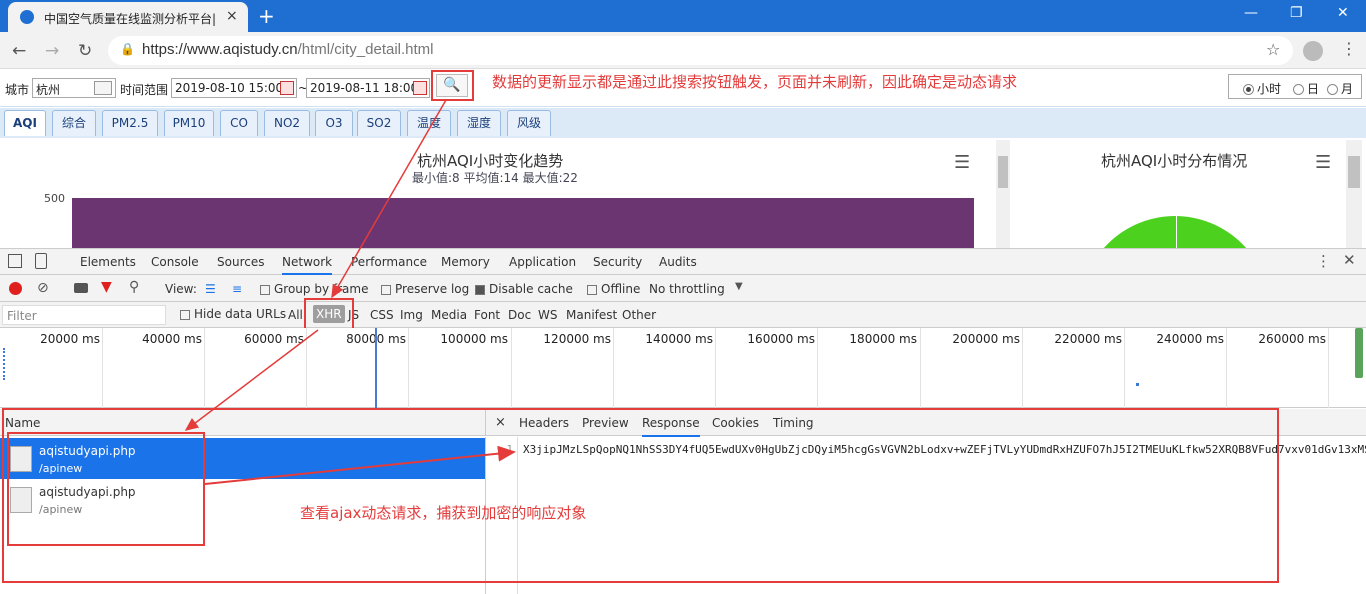 Image resolution: width=1366 pixels, height=594 pixels. Describe the element at coordinates (84, 315) in the screenshot. I see `filter-input: Filter` at that location.